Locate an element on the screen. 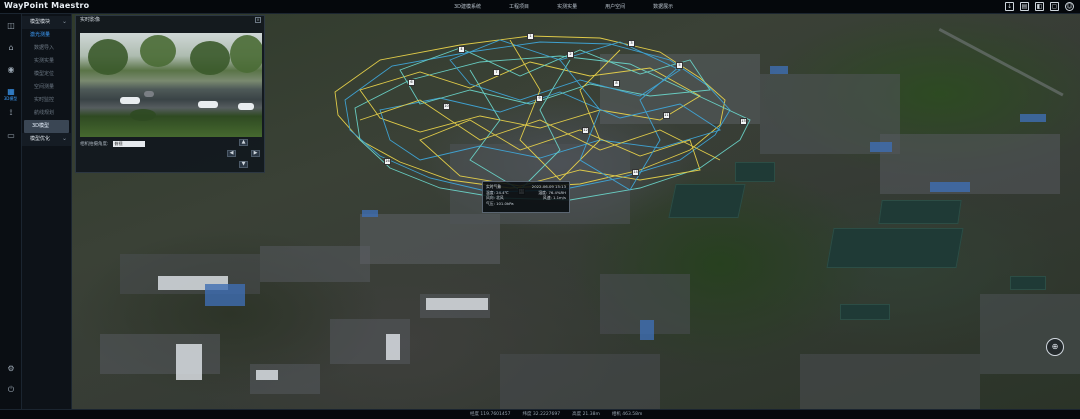 The image size is (1080, 419). menu-item: 模型定位 is located at coordinates (46, 74).